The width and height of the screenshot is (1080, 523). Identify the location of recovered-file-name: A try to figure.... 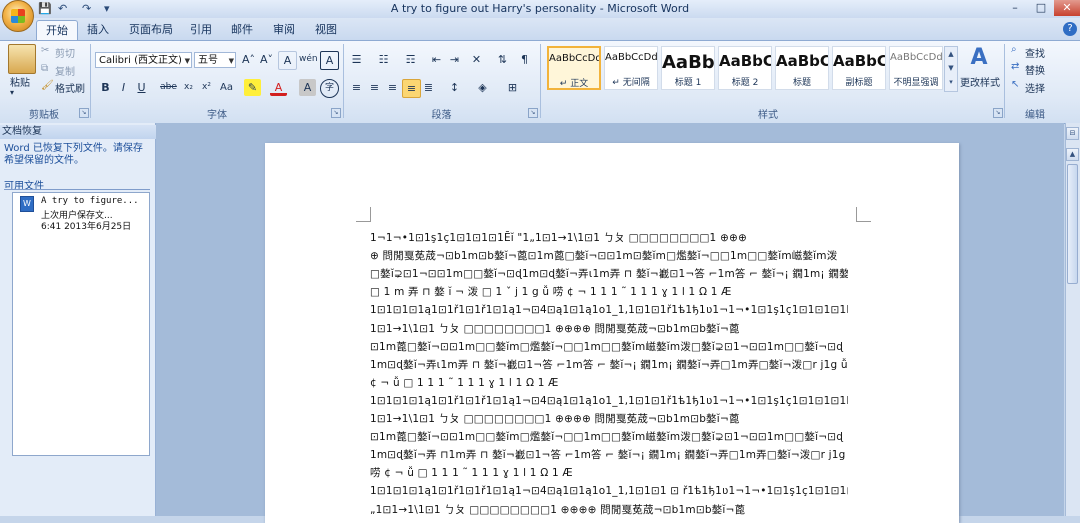
(90, 201).